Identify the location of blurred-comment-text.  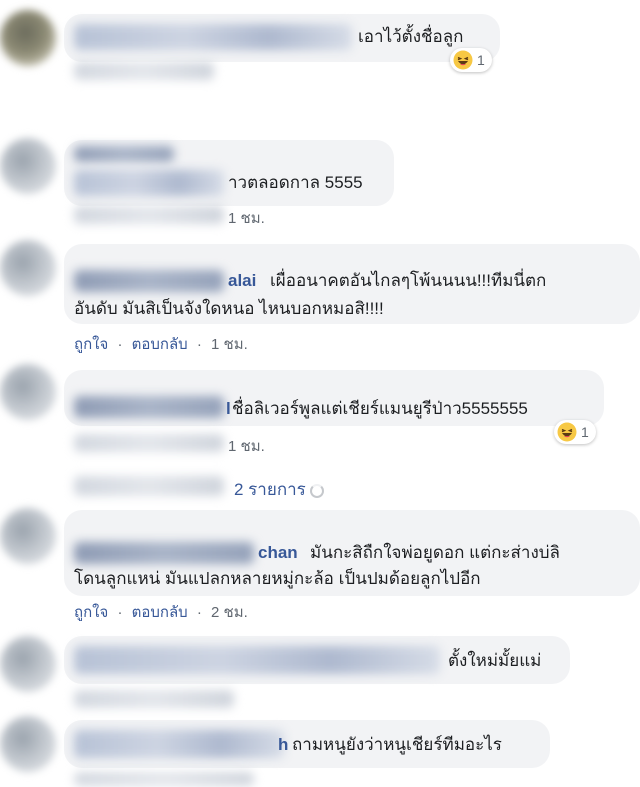
(149, 183).